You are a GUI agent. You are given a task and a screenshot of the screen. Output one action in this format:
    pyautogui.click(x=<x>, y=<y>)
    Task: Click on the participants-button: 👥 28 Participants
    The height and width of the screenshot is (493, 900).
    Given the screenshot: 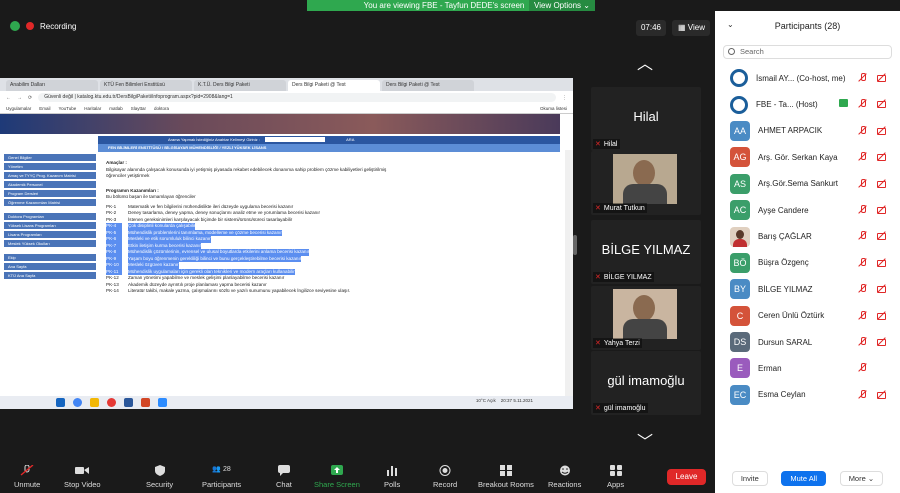 What is the action you would take?
    pyautogui.click(x=221, y=477)
    